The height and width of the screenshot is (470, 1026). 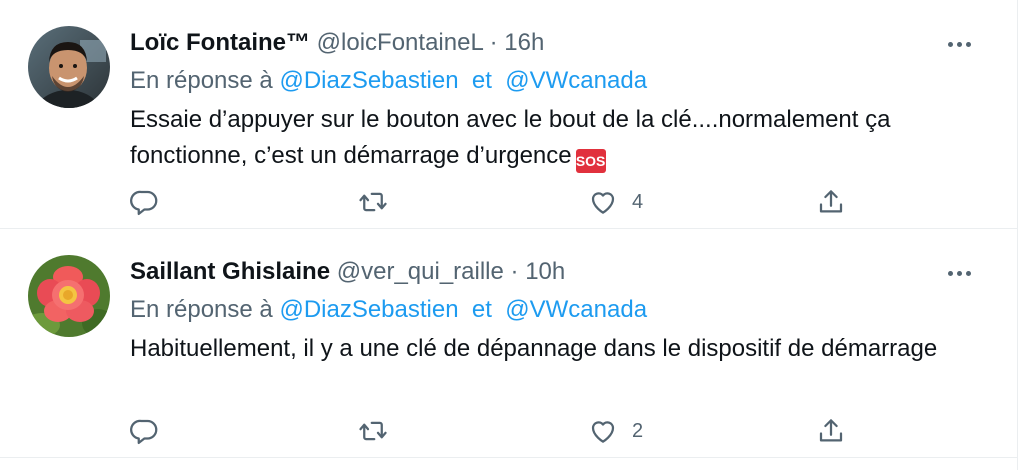 I want to click on author-handle: @ver_qui_raille, so click(x=420, y=271).